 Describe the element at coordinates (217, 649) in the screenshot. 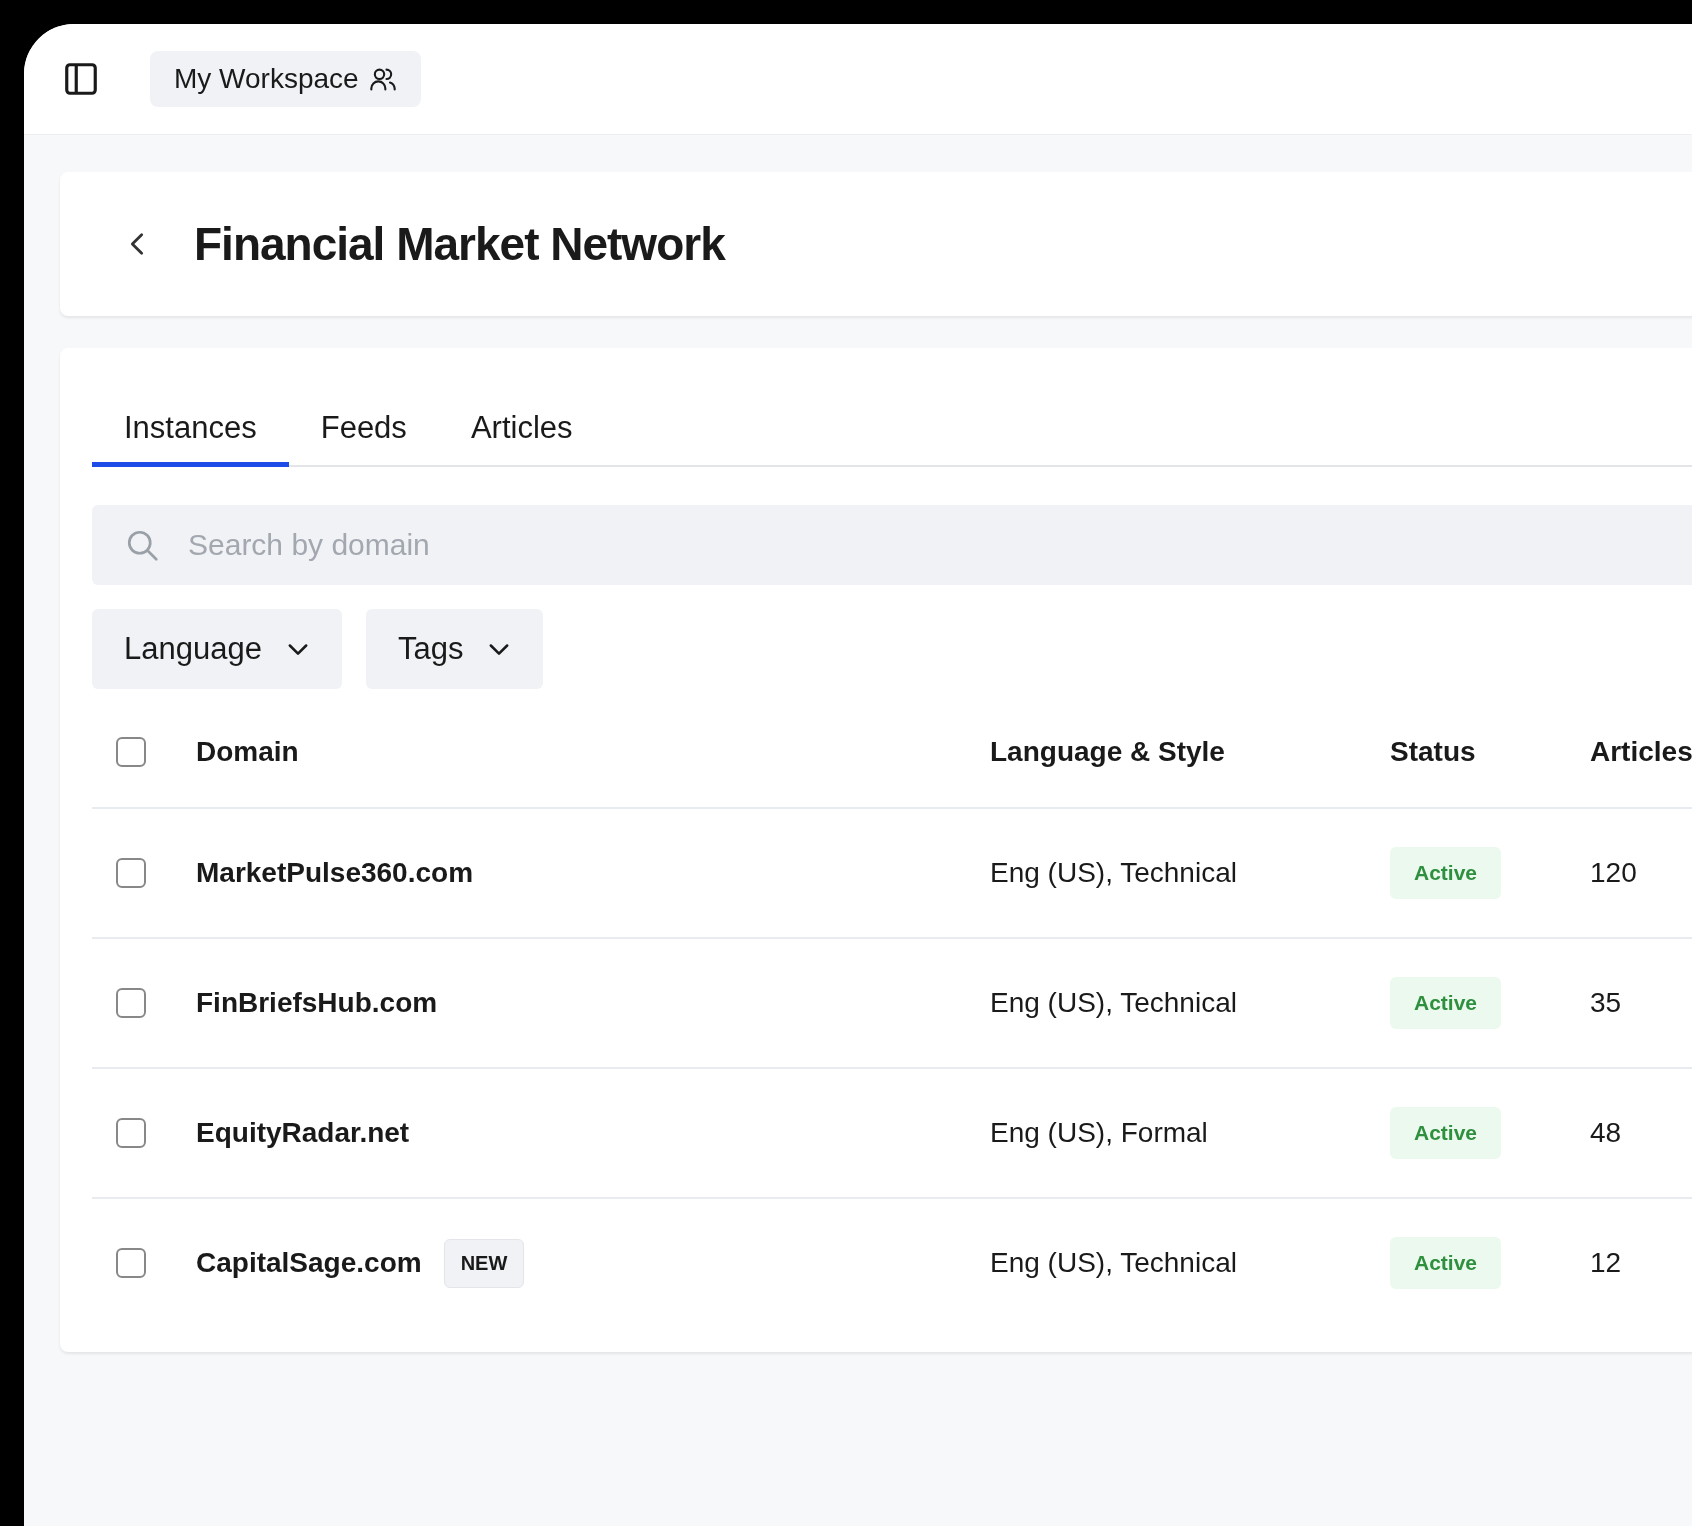

I see `filter-dropdown: Language` at that location.